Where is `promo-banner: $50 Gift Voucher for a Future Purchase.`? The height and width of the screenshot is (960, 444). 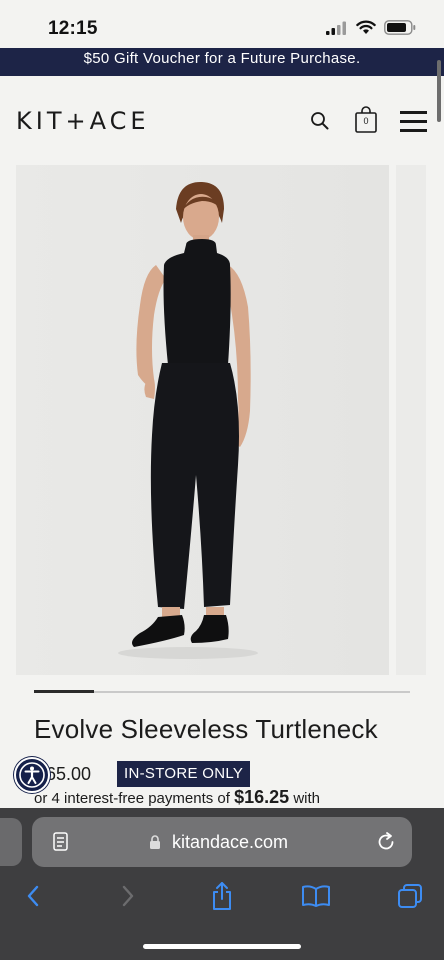 promo-banner: $50 Gift Voucher for a Future Purchase. is located at coordinates (222, 62).